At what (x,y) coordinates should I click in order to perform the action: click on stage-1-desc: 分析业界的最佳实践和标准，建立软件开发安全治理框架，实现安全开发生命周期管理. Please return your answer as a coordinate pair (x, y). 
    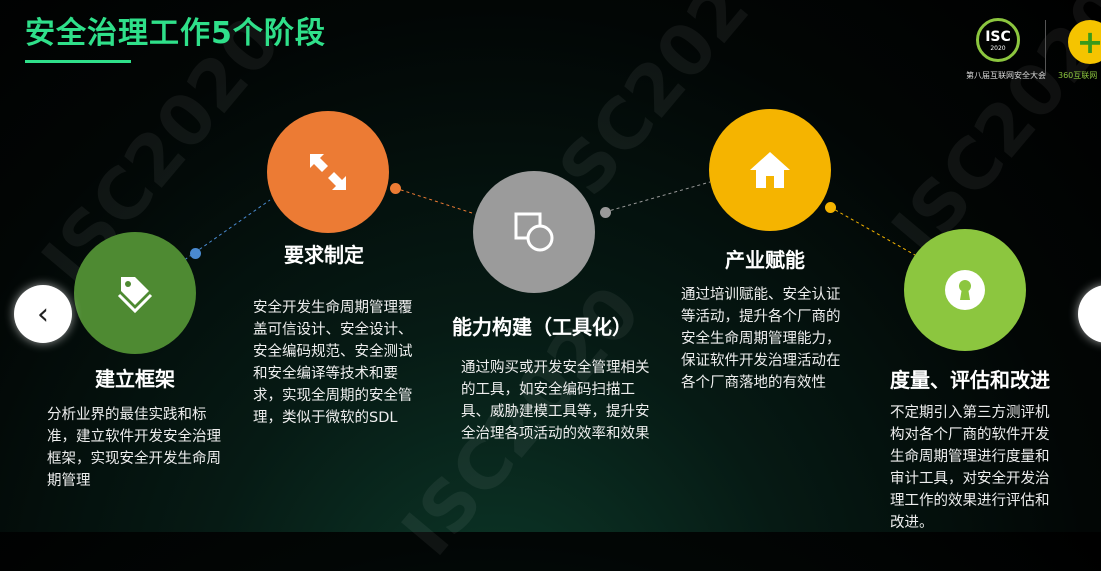
    Looking at the image, I should click on (134, 448).